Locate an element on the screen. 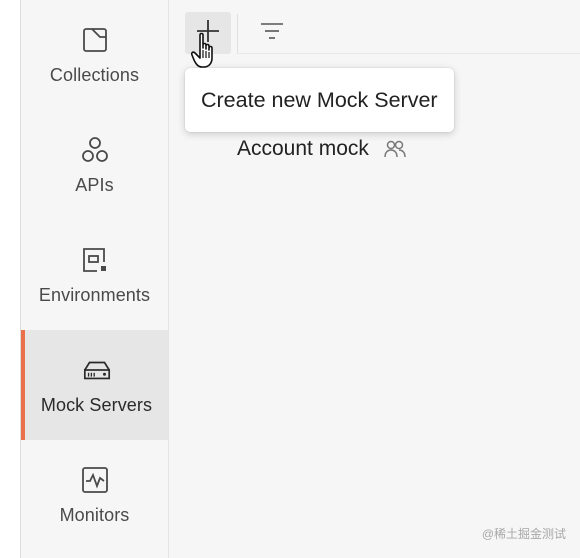  mock-servers-icon is located at coordinates (97, 370).